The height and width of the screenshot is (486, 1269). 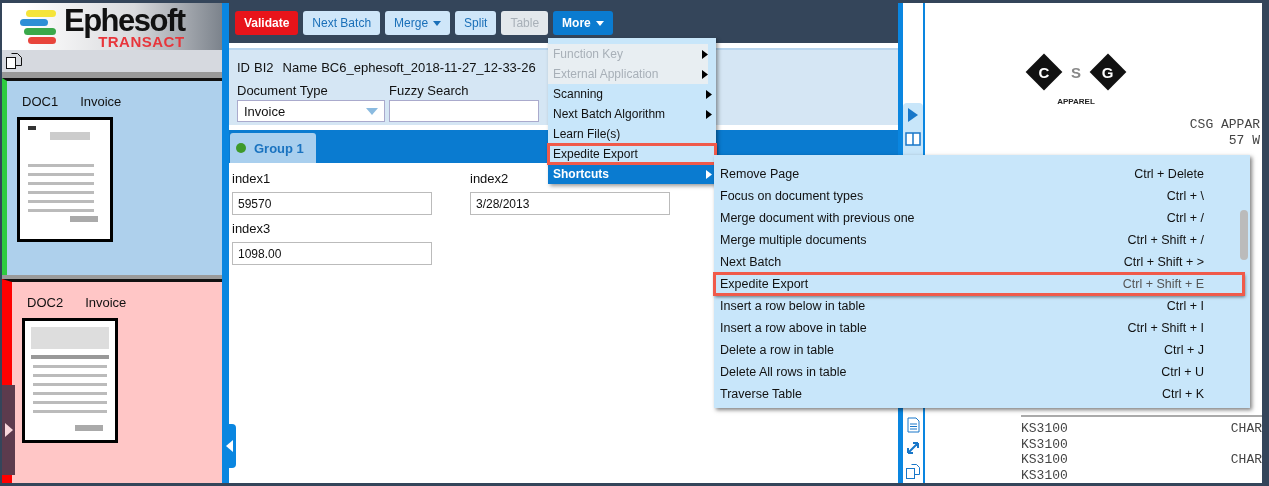 I want to click on menu-item: Merge multiple documents Ctrl + Shift + /, so click(x=982, y=240).